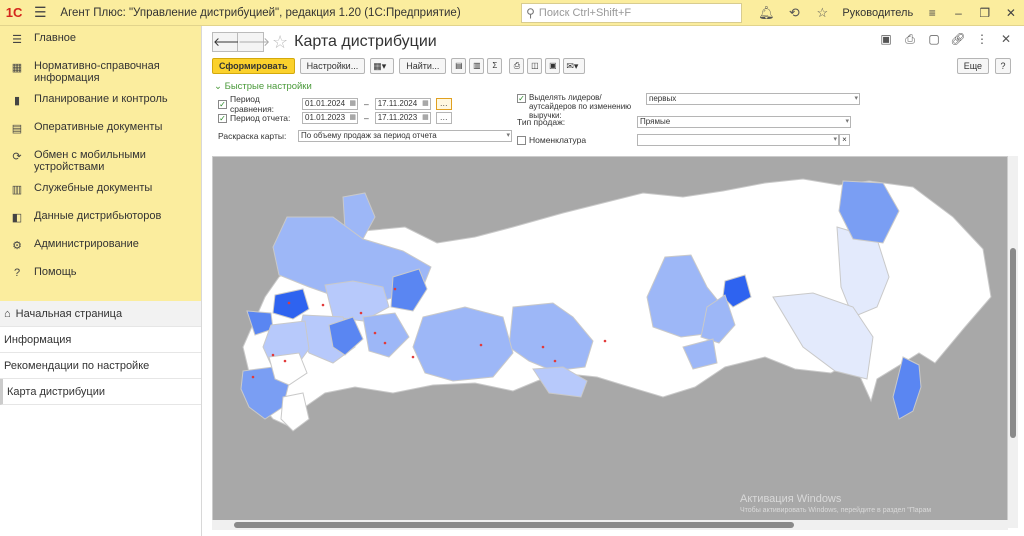 The width and height of the screenshot is (1024, 536). I want to click on main-menu-icon: ☰, so click(40, 12).